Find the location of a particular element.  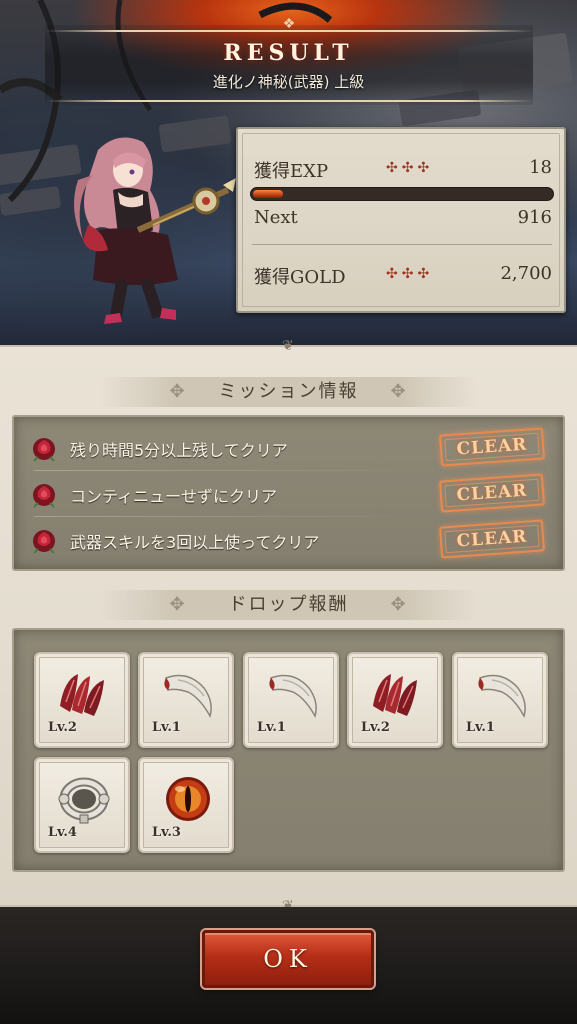

banner-ornament-icon: ❖ is located at coordinates (289, 24).